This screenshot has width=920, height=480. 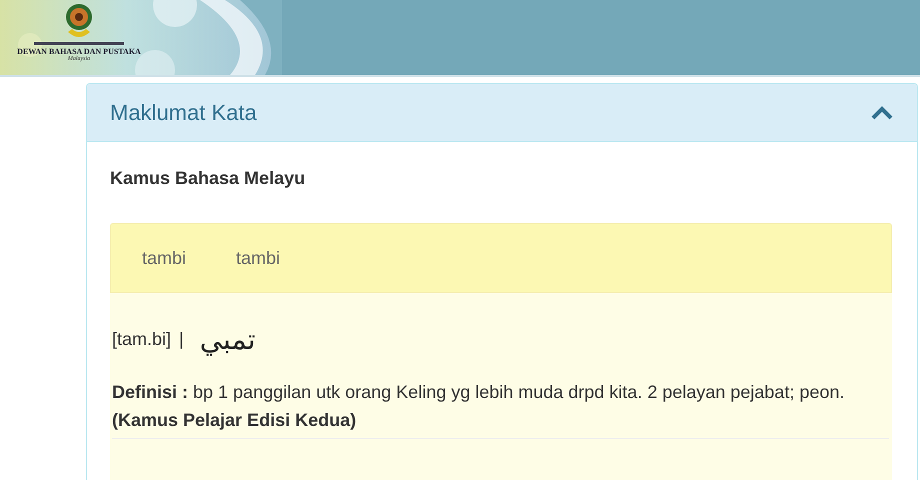 I want to click on logo-text: DEWAN BAHASA DAN PUSTAKA, so click(x=79, y=51).